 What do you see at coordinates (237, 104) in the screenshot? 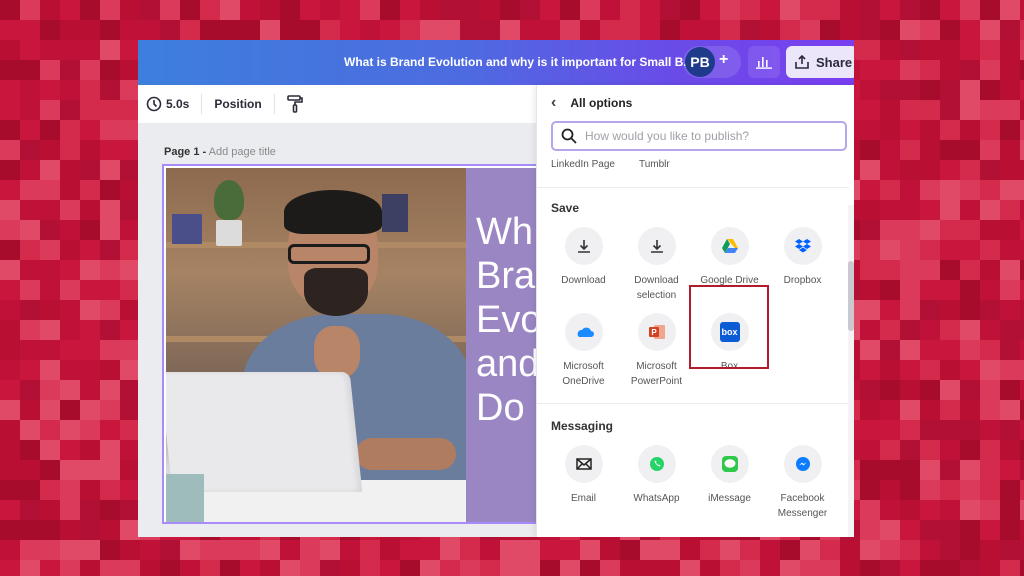
I see `position-button: Position` at bounding box center [237, 104].